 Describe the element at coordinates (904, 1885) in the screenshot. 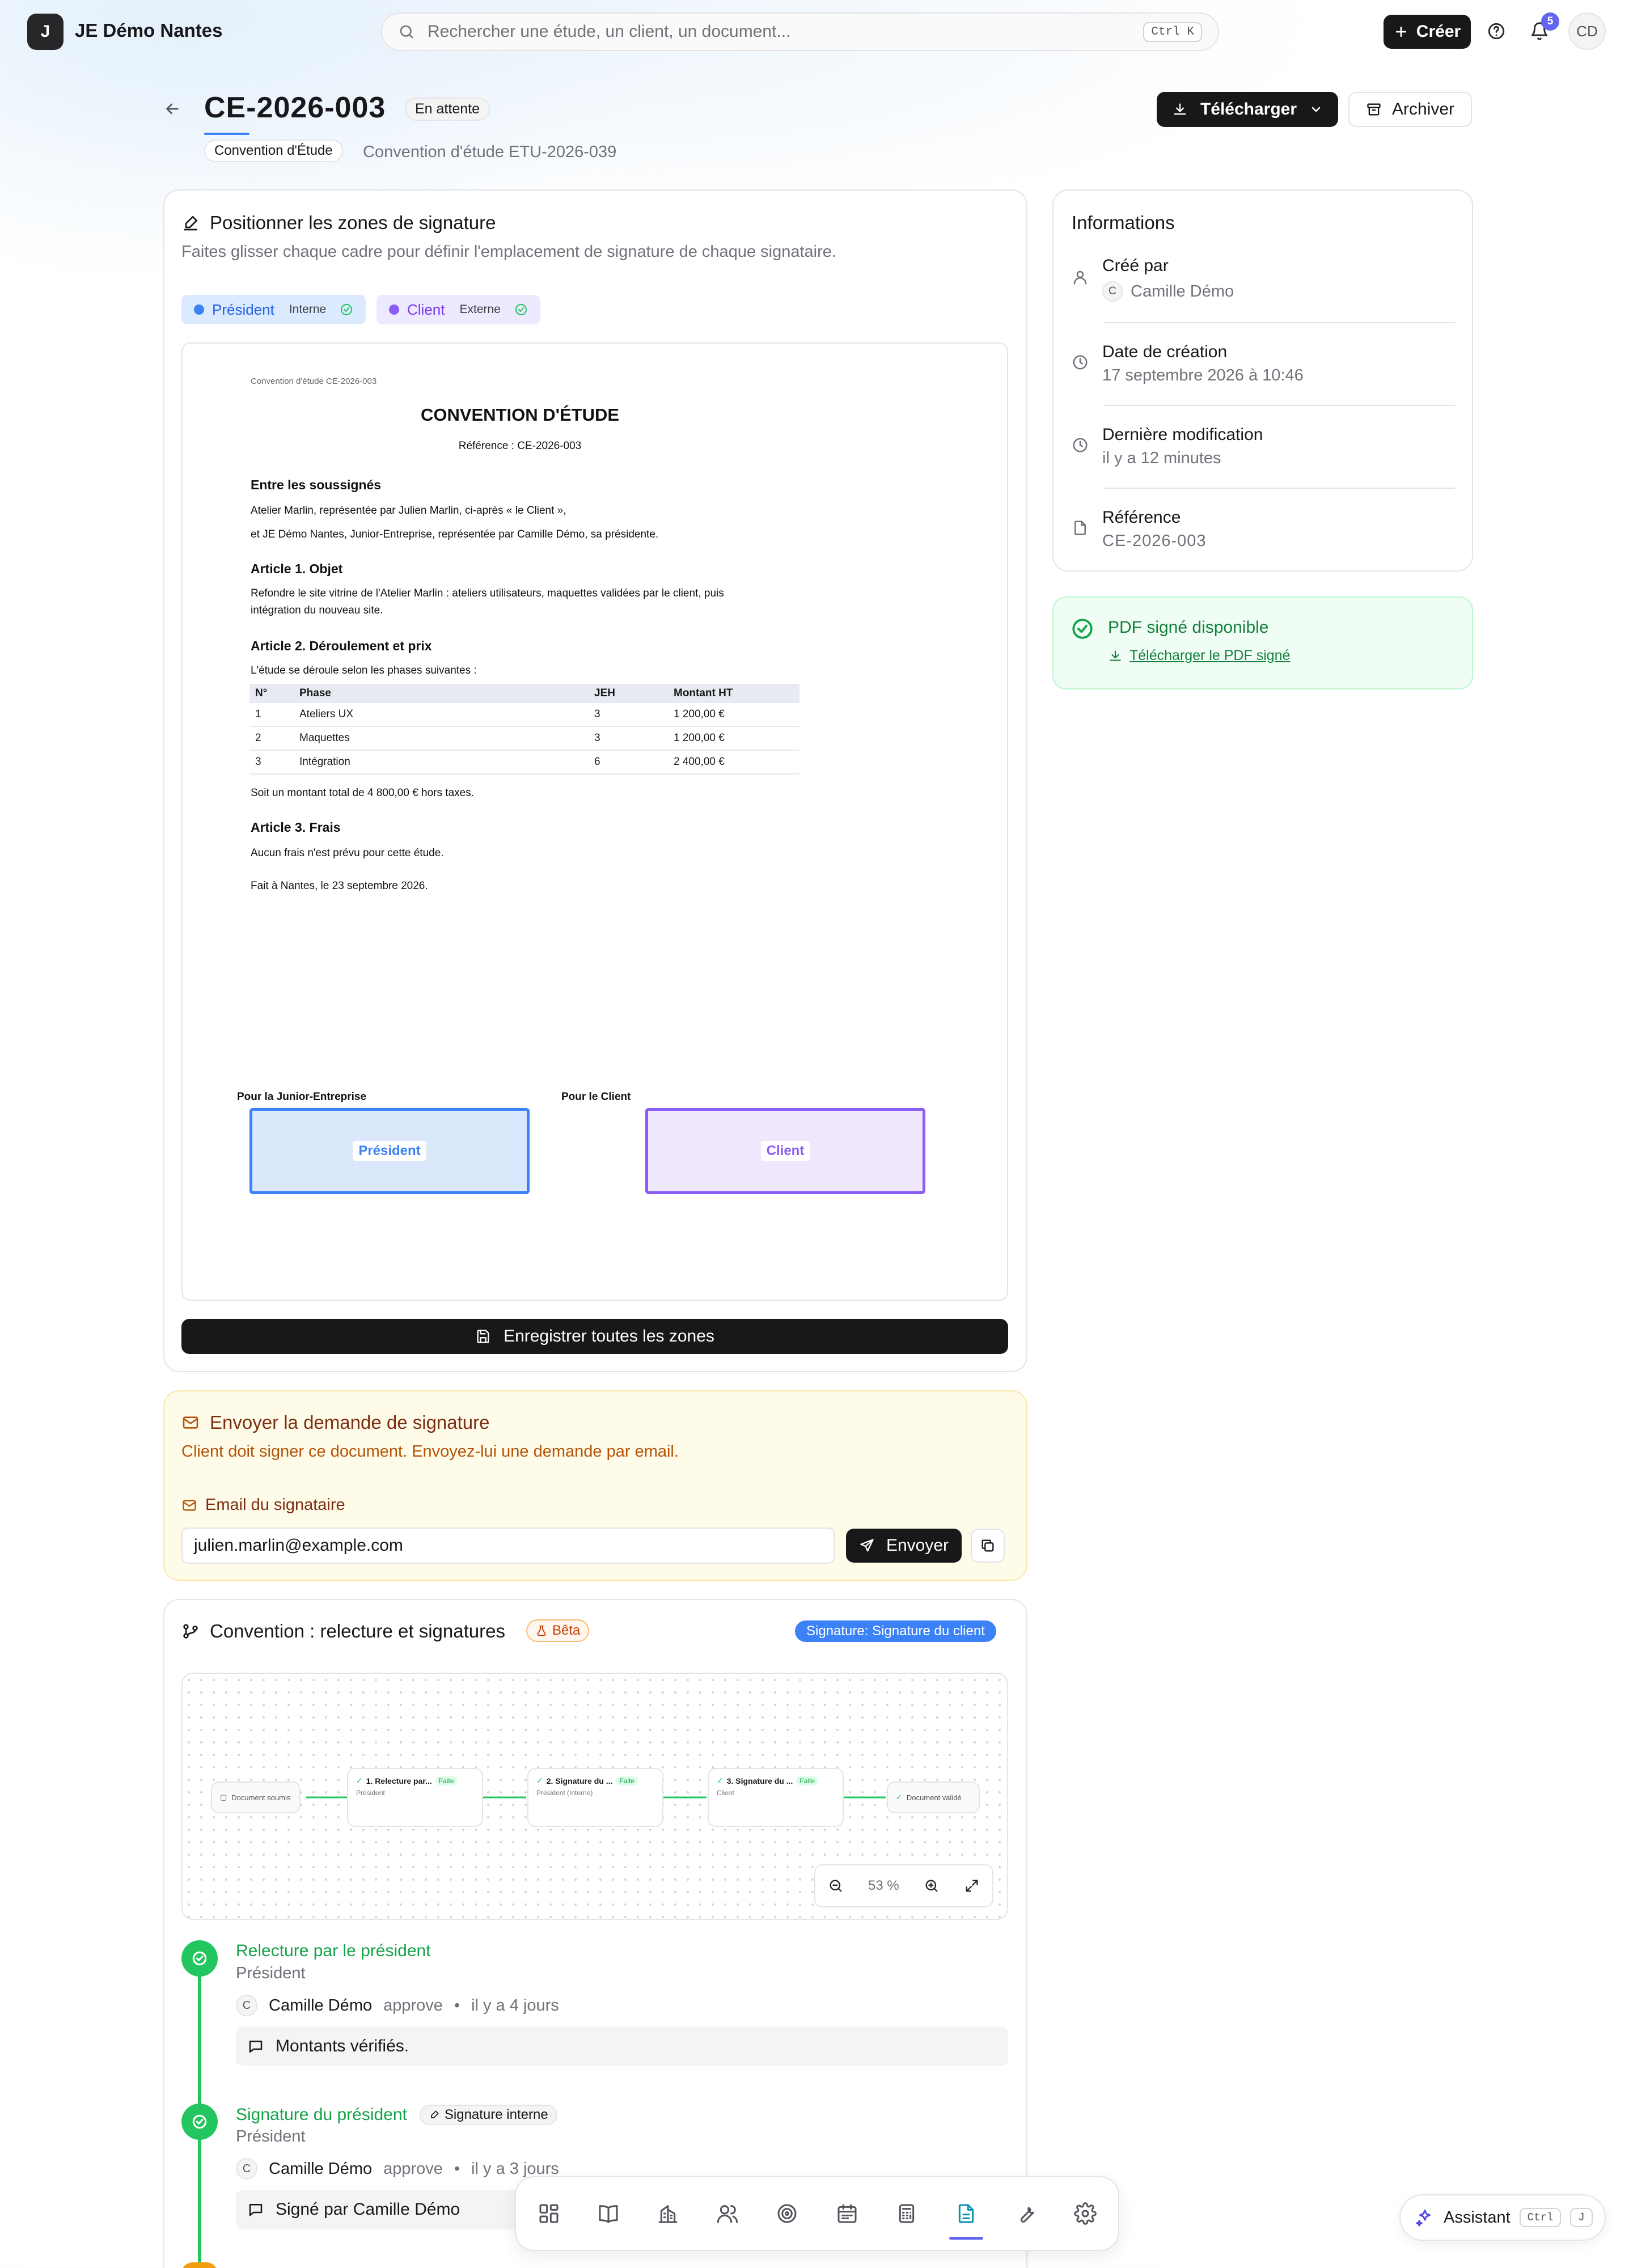

I see `zoom-controls: 53 %` at that location.